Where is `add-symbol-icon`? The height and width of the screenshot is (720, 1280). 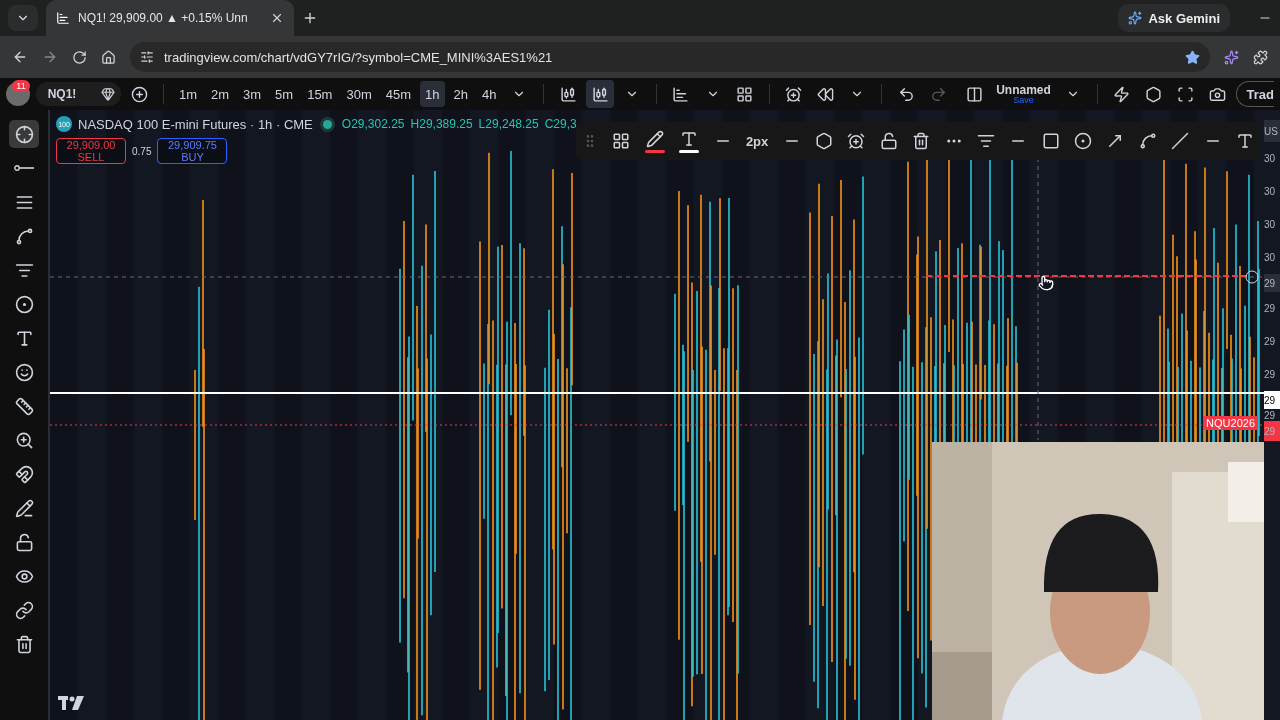
add-symbol-icon is located at coordinates (139, 94).